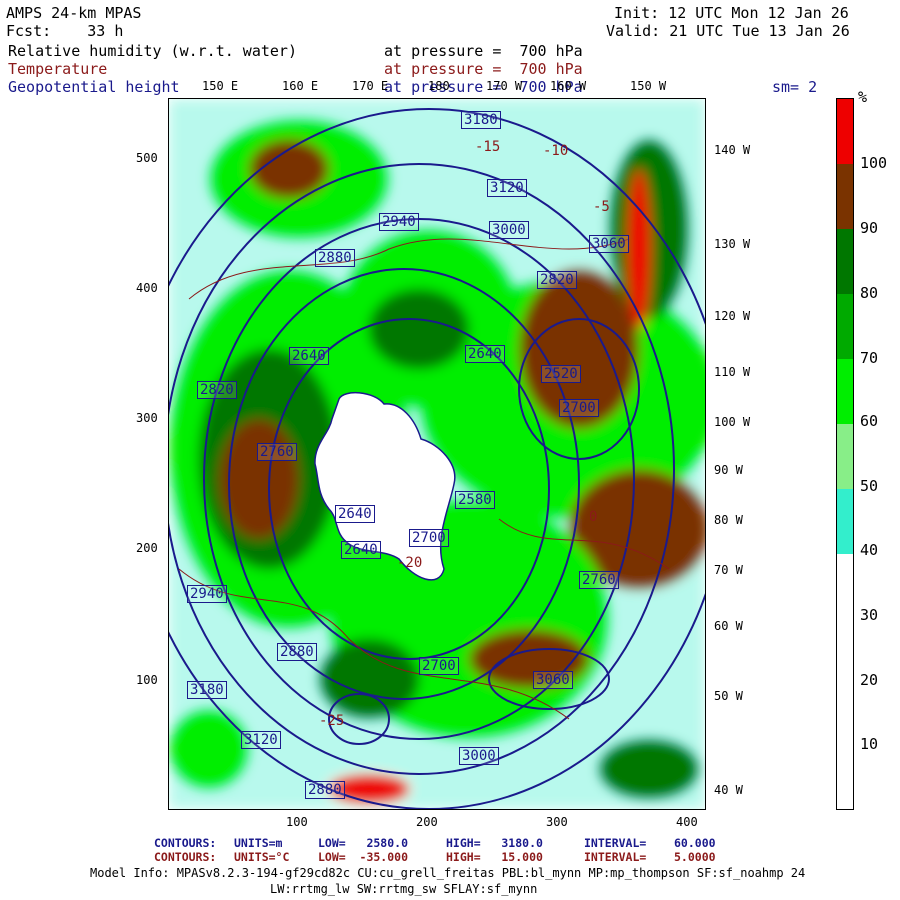 This screenshot has width=900, height=900. What do you see at coordinates (220, 86) in the screenshot?
I see `top-lon-label: 150 E` at bounding box center [220, 86].